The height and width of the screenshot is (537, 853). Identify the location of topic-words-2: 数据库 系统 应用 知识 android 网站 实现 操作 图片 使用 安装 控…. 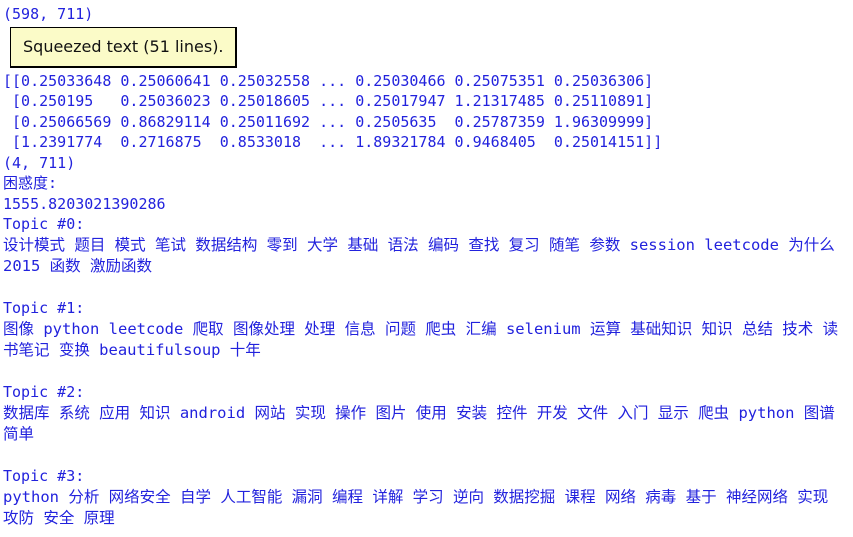
(424, 423).